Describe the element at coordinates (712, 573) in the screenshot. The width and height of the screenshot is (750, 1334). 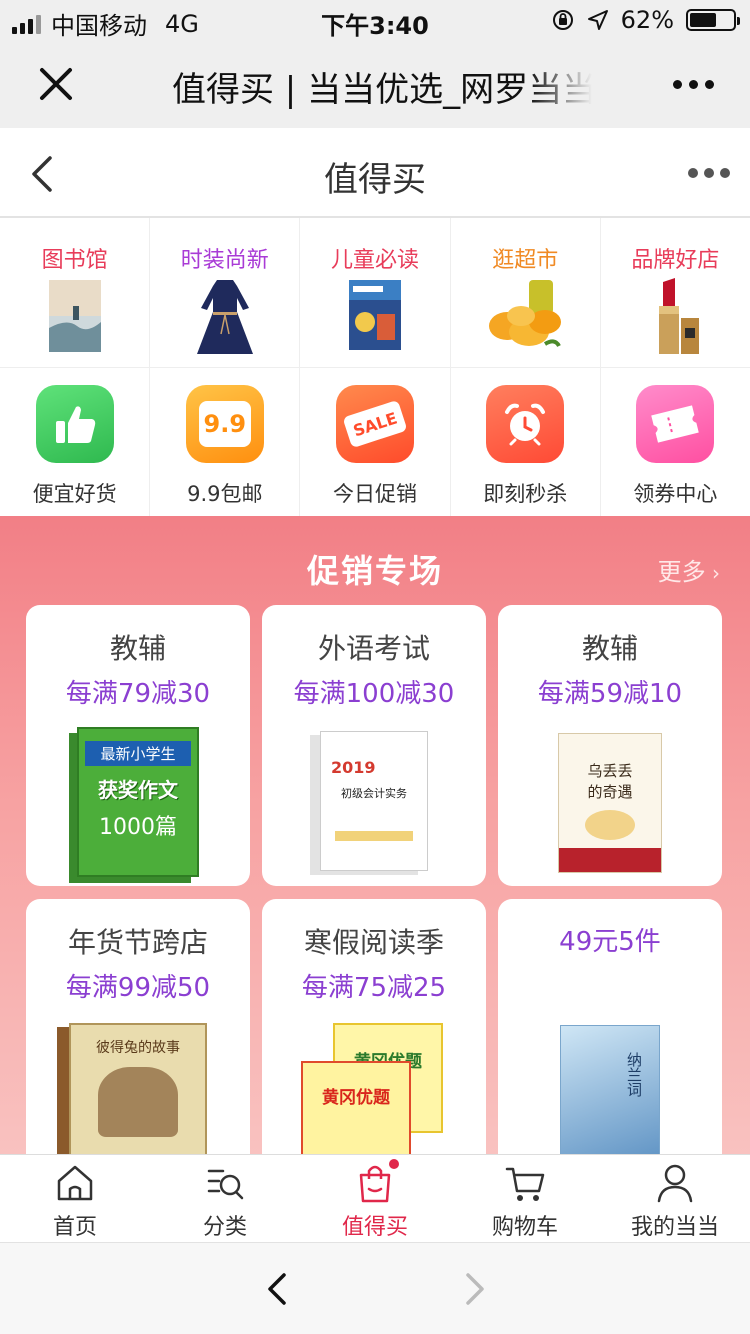
I see `chevron-right-icon: ›` at that location.